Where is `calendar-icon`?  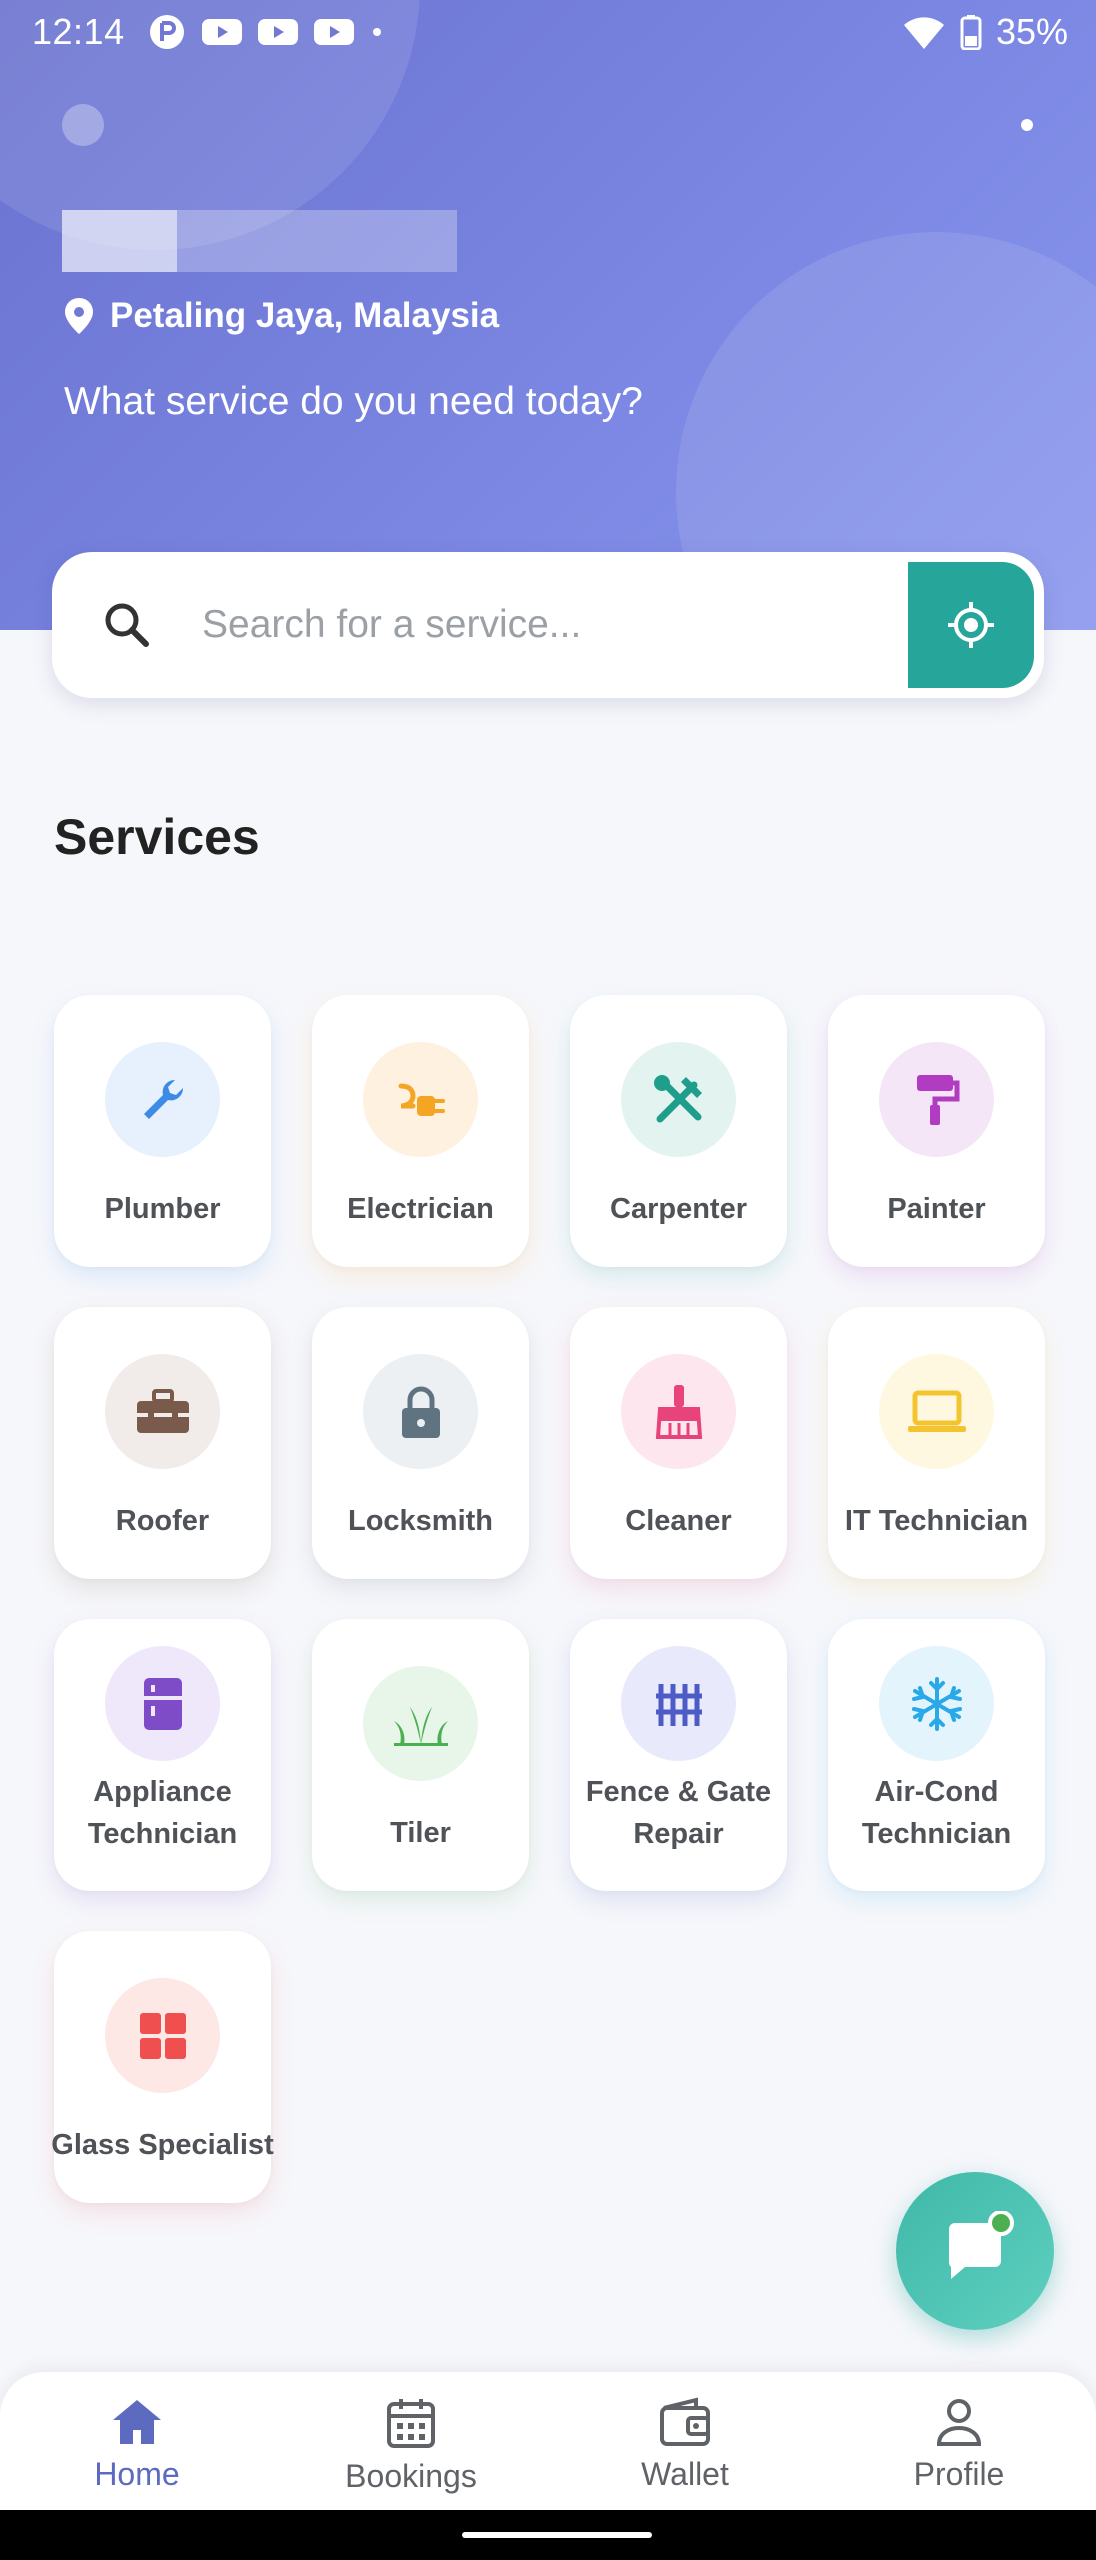 calendar-icon is located at coordinates (411, 2423).